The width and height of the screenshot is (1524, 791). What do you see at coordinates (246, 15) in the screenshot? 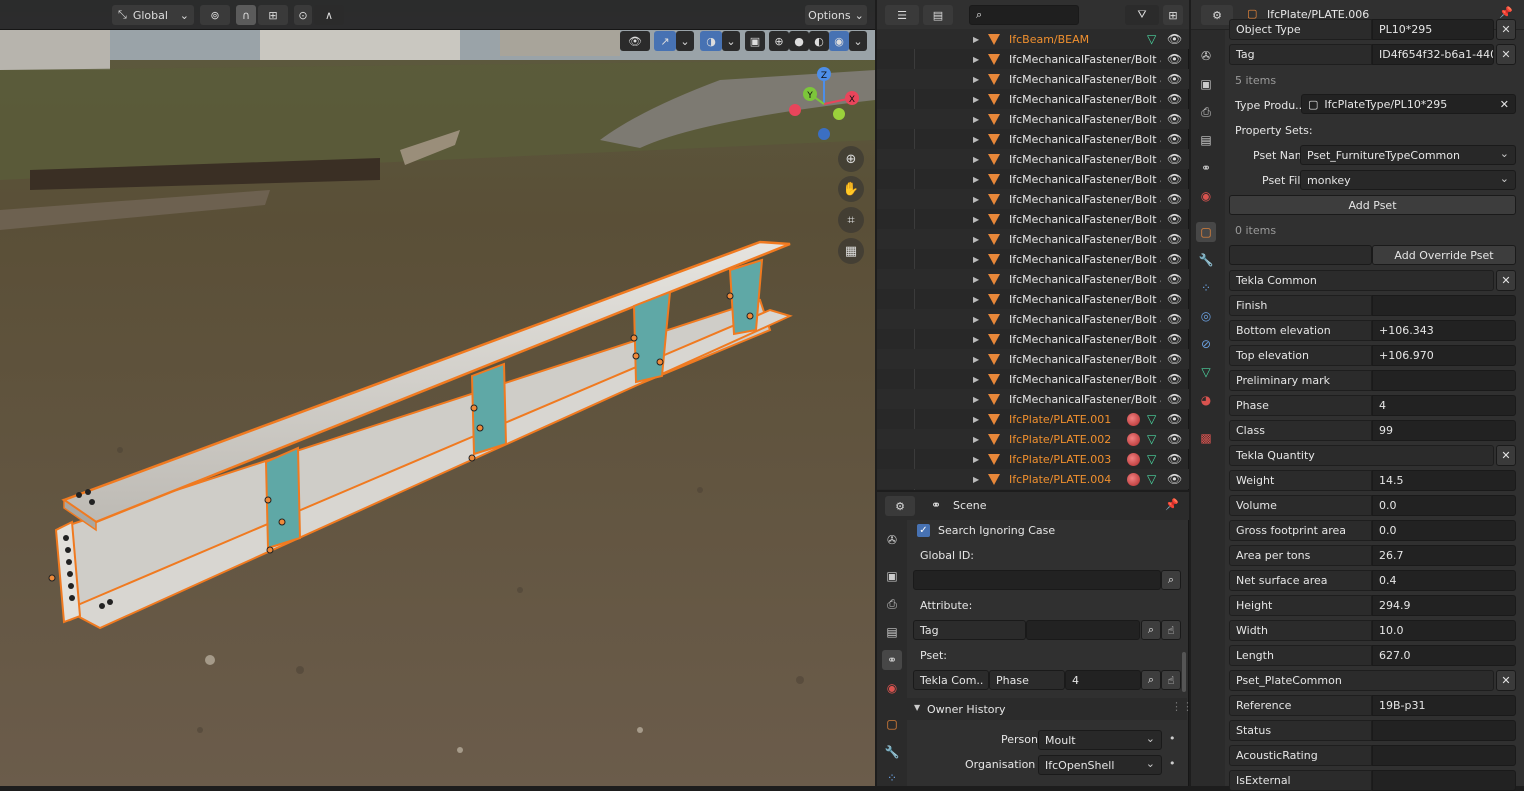
I see `snap-toggle: ∩` at bounding box center [246, 15].